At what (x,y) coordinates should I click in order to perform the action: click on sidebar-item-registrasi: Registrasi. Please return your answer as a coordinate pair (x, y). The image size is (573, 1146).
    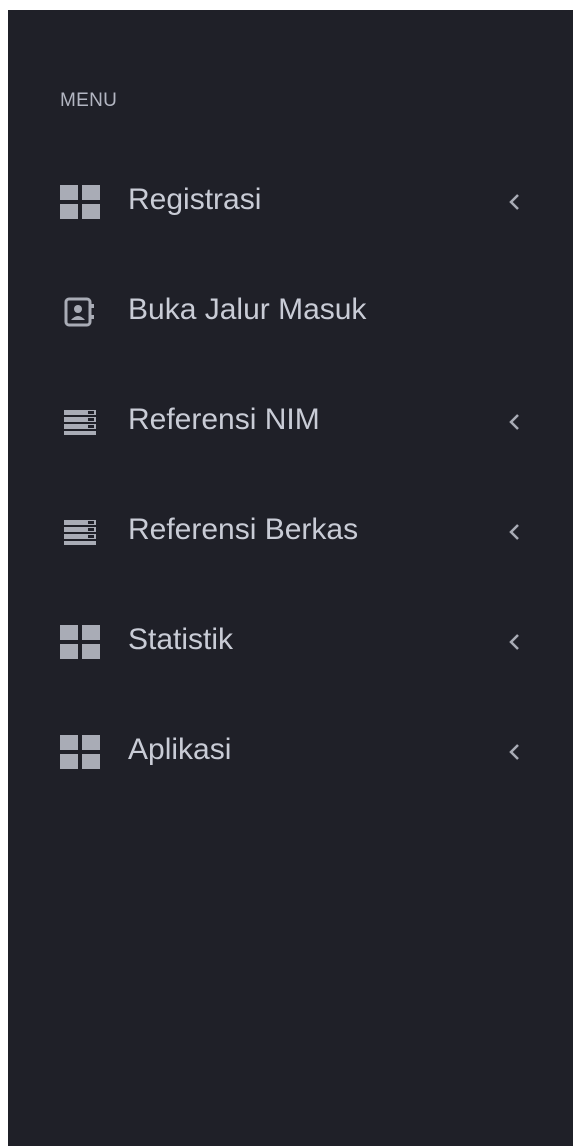
    Looking at the image, I should click on (290, 200).